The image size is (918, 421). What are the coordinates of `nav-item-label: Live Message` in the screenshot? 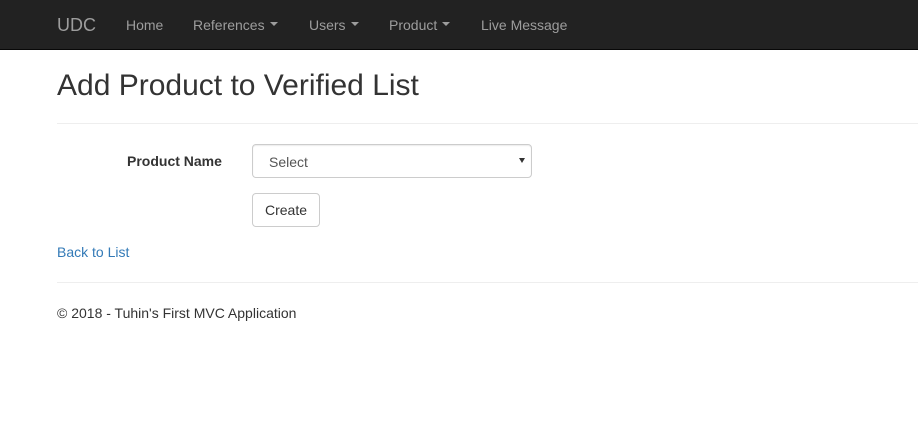 It's located at (524, 25).